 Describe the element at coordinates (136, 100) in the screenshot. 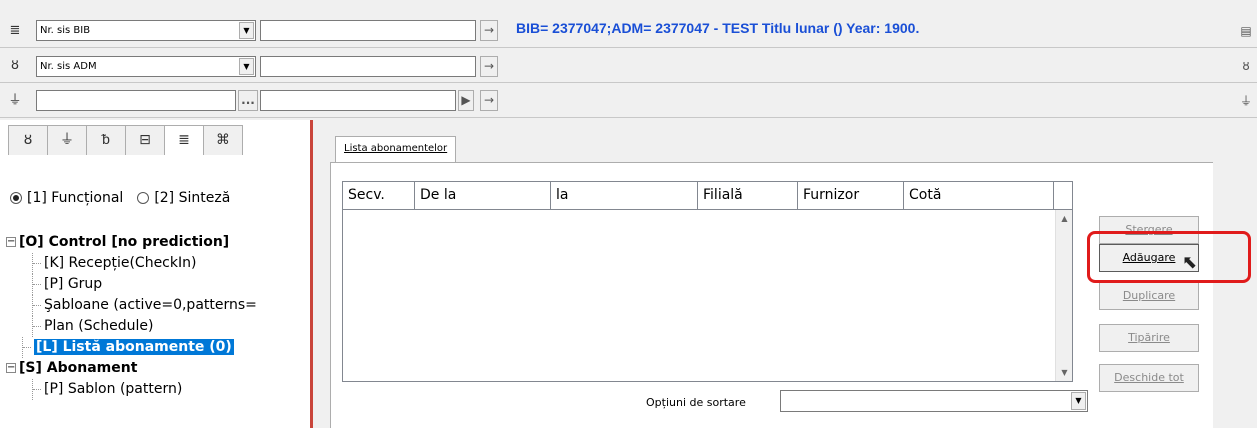

I see `filter-input` at that location.